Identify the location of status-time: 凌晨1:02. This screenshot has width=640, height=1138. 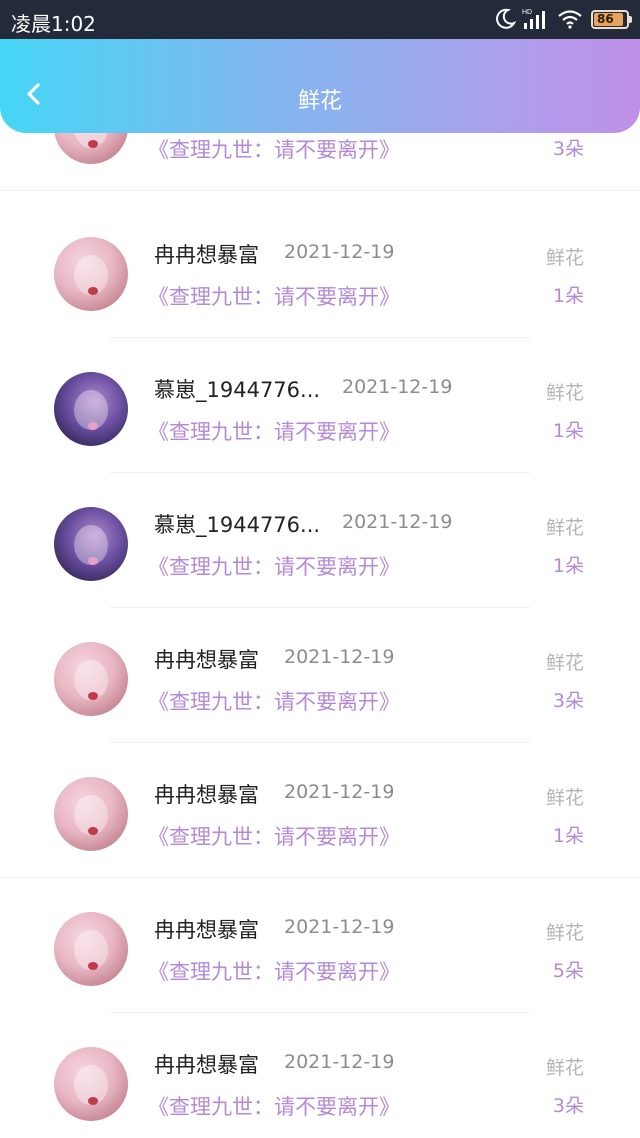
(53, 24).